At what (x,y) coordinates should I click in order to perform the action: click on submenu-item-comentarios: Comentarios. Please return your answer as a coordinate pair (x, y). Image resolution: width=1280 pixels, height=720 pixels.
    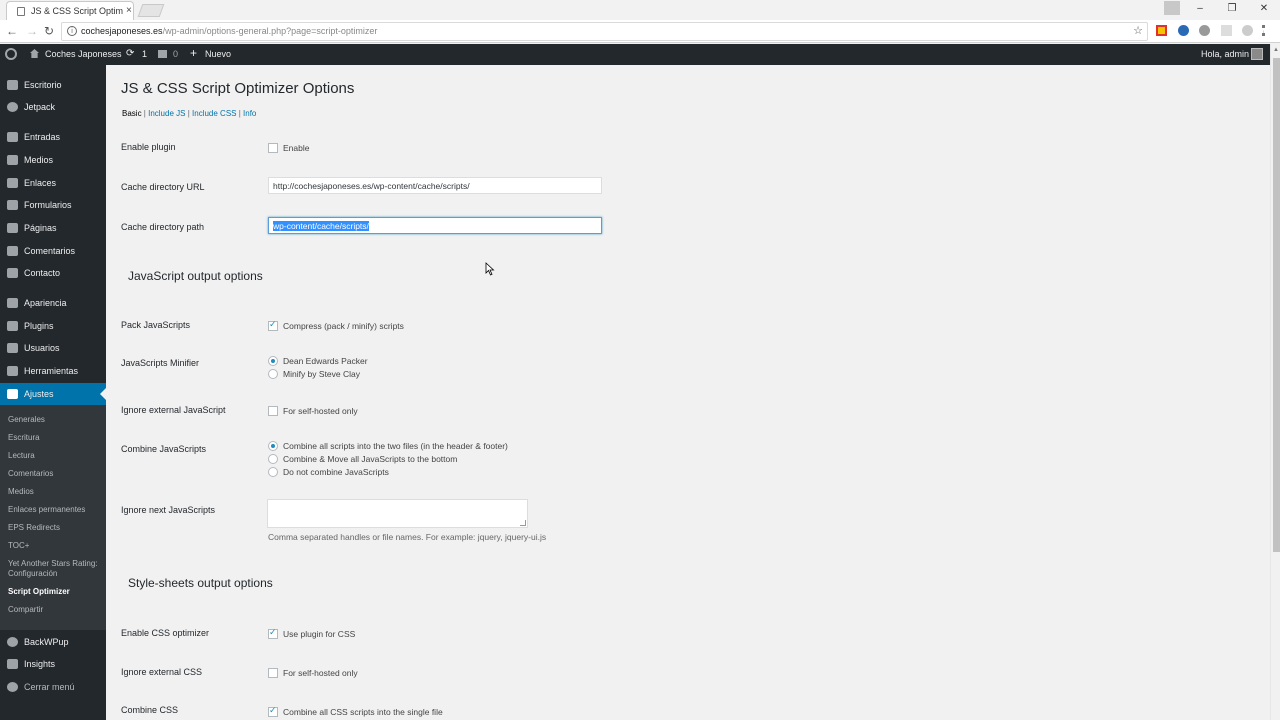
    Looking at the image, I should click on (56, 474).